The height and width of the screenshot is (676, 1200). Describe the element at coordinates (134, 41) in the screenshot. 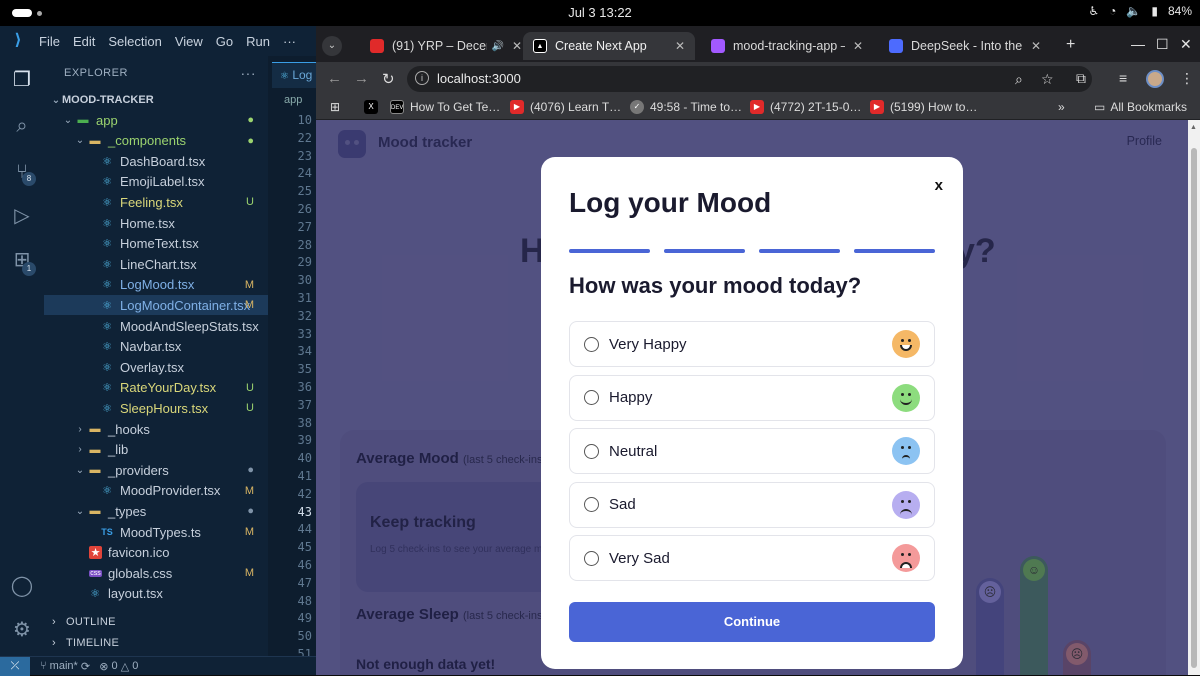

I see `menu-selection: Selection` at that location.